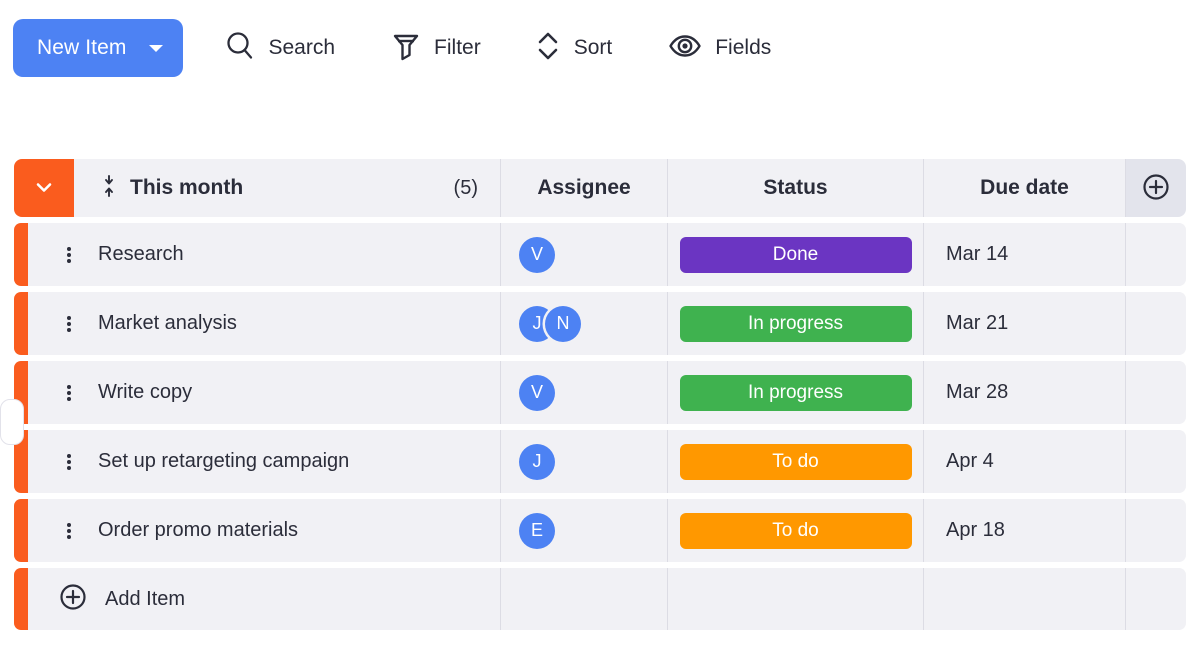 This screenshot has width=1200, height=657. What do you see at coordinates (563, 323) in the screenshot?
I see `avatar: N` at bounding box center [563, 323].